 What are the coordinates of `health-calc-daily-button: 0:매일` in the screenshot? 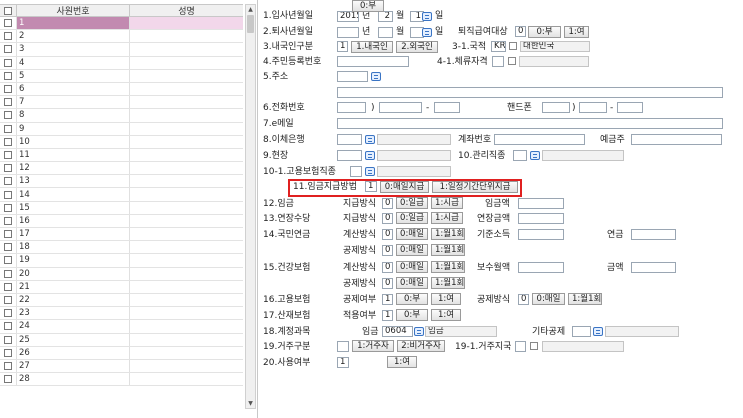 It's located at (412, 267).